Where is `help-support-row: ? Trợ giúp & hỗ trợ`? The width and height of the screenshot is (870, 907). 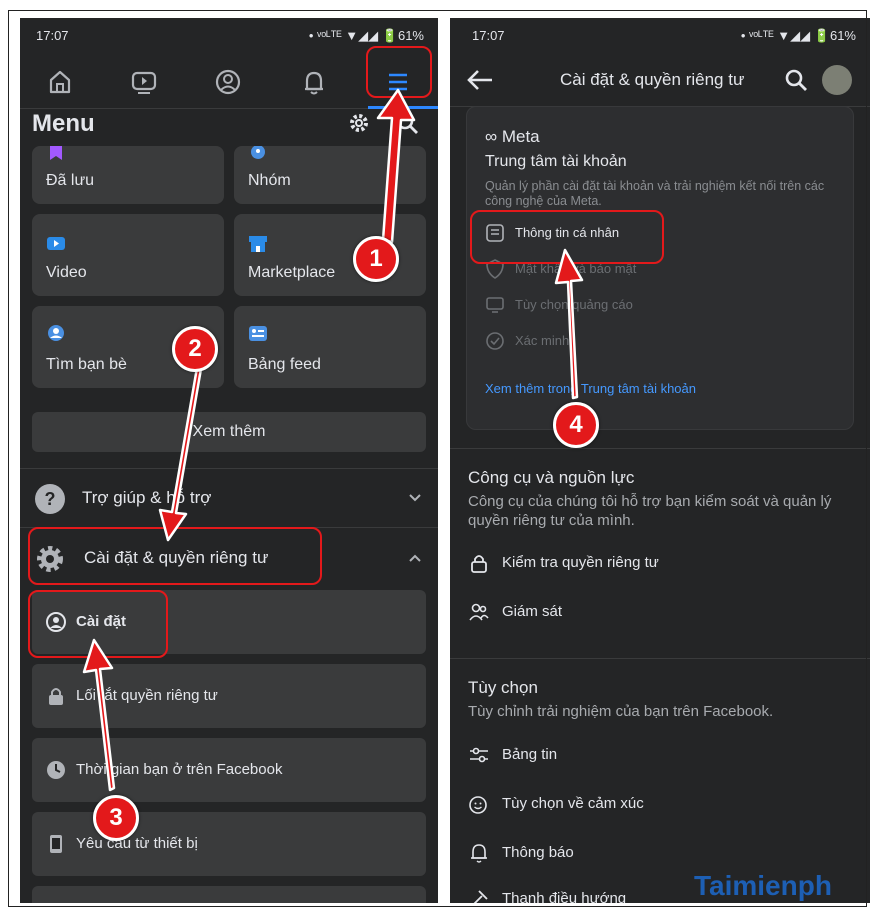 help-support-row: ? Trợ giúp & hỗ trợ is located at coordinates (229, 499).